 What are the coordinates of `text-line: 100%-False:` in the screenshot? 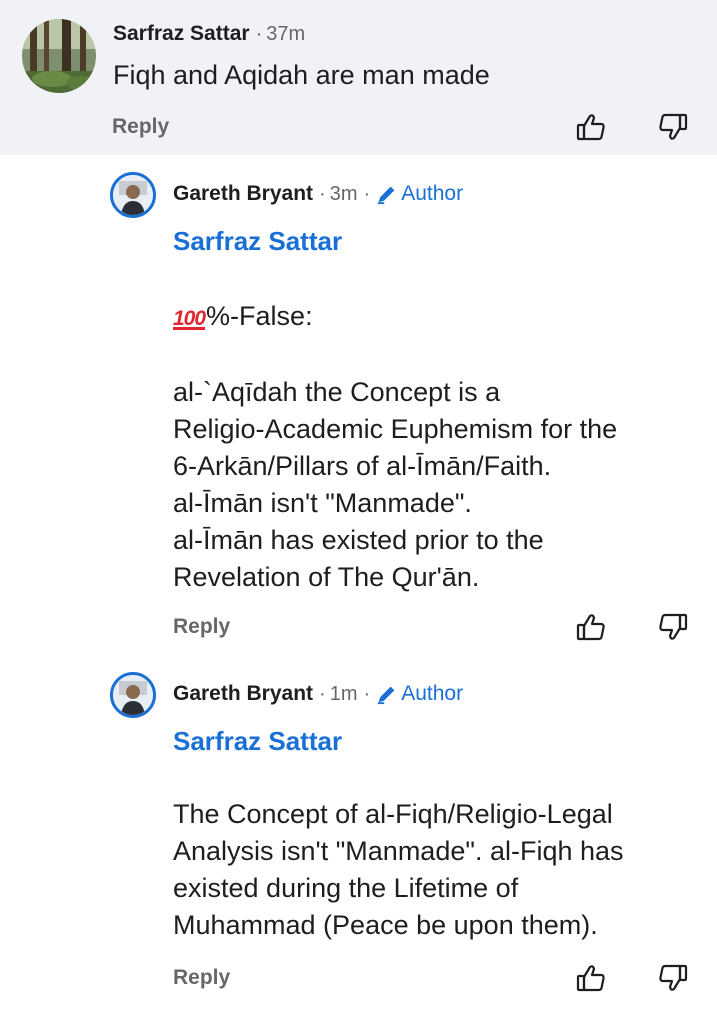 It's located at (395, 317).